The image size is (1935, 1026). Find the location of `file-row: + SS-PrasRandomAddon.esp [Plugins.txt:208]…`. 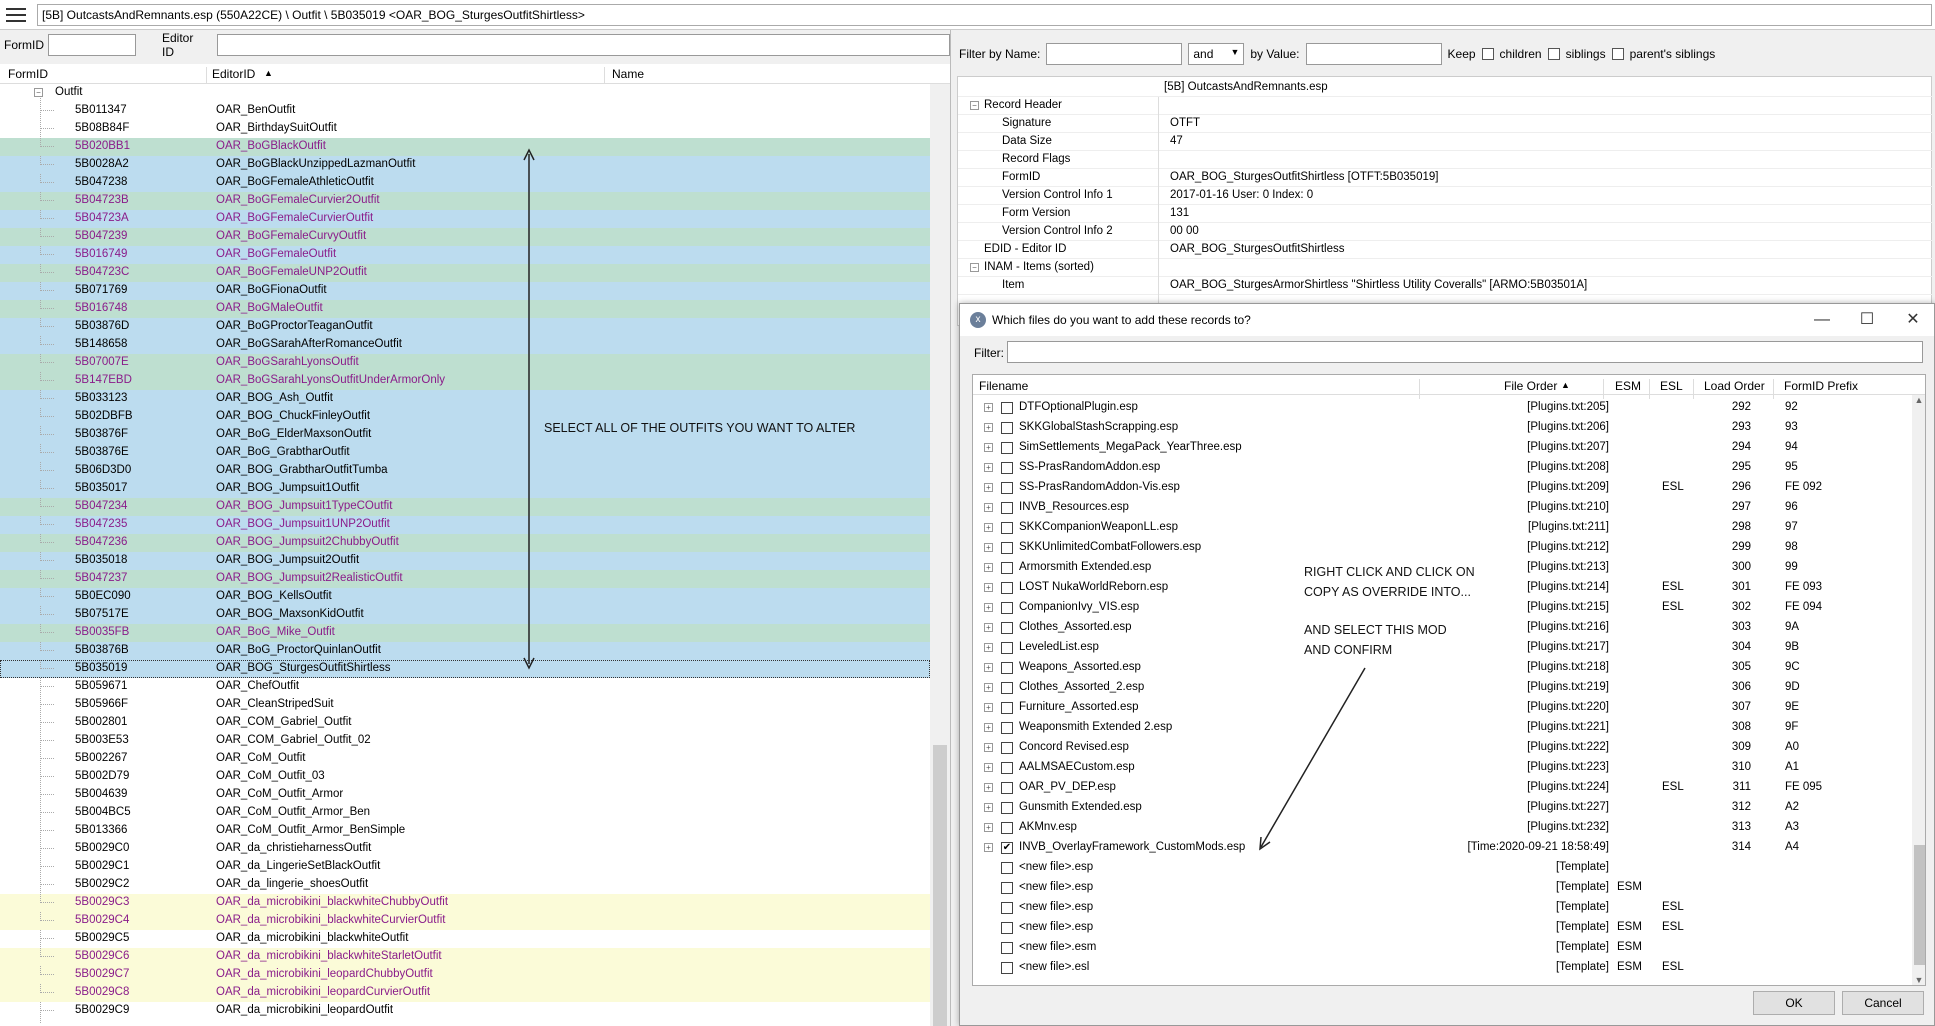

file-row: + SS-PrasRandomAddon.esp [Plugins.txt:208]… is located at coordinates (1441, 468).